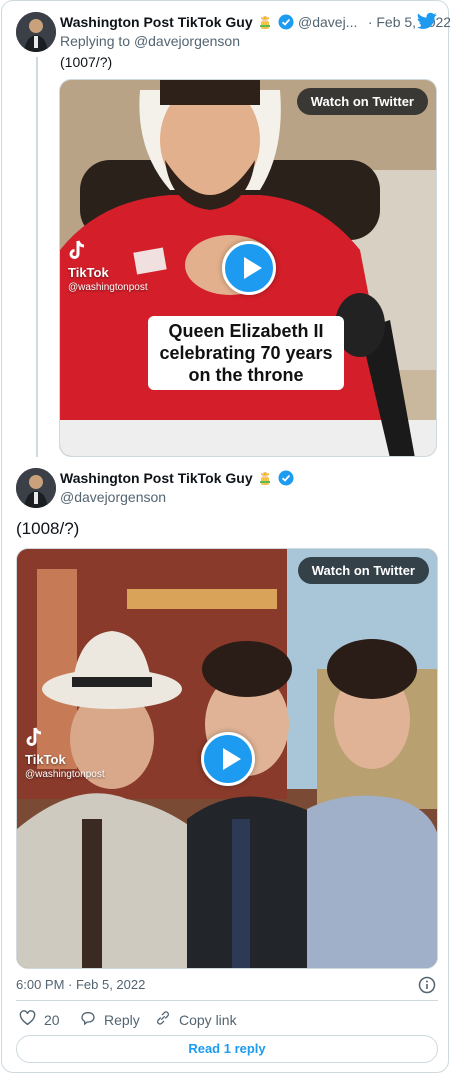 This screenshot has width=450, height=1075. What do you see at coordinates (113, 497) in the screenshot?
I see `author-handle: @davejorgenson` at bounding box center [113, 497].